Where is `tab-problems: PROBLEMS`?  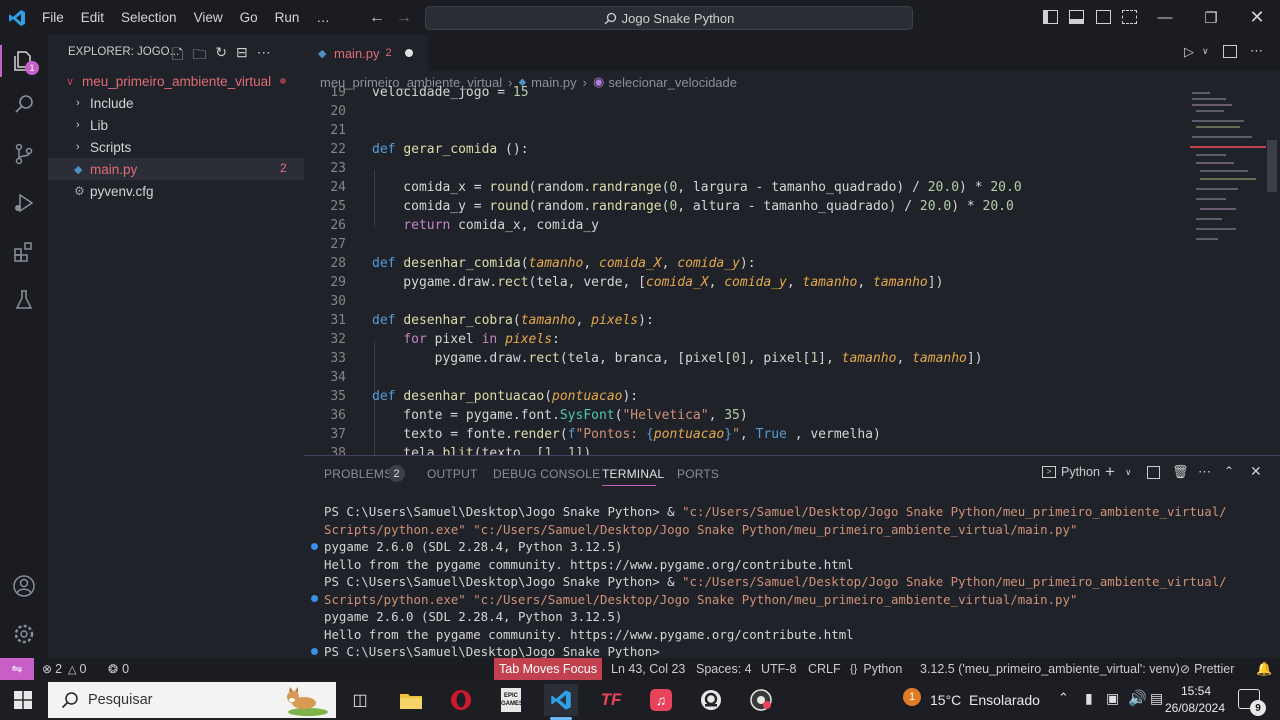
tab-problems: PROBLEMS is located at coordinates (358, 474).